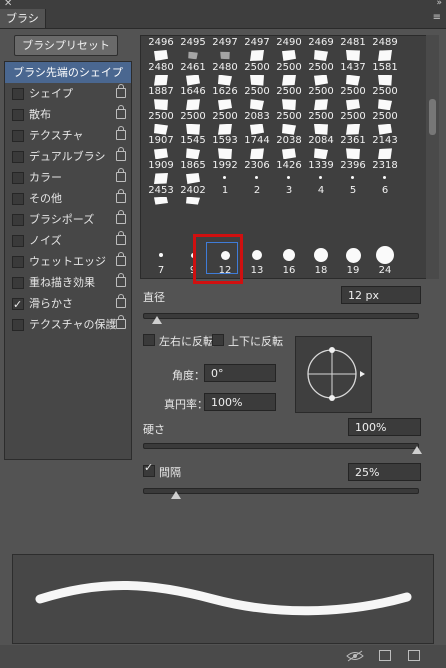 This screenshot has height=668, width=446. What do you see at coordinates (193, 48) in the screenshot?
I see `brush-tip-cell: 2495` at bounding box center [193, 48].